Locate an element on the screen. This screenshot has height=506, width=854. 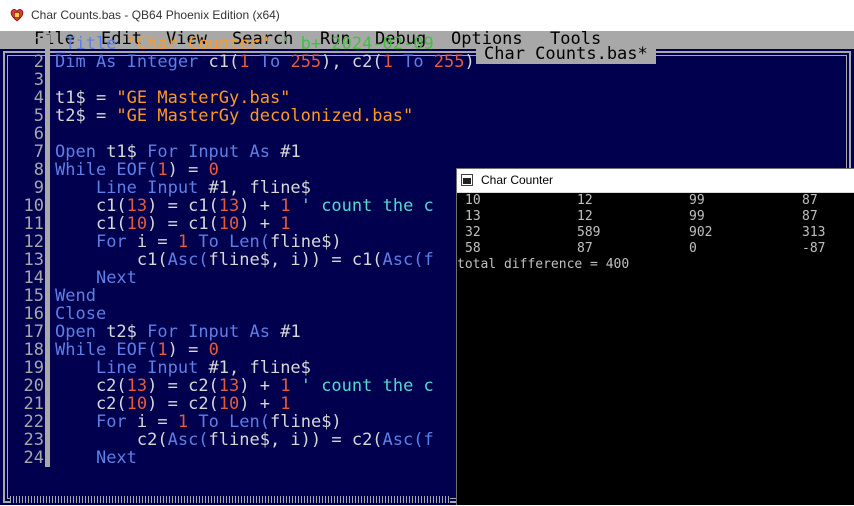
code-line: 5 t2$ = "GE MasterGy decolonized.bas" is located at coordinates (432, 116).